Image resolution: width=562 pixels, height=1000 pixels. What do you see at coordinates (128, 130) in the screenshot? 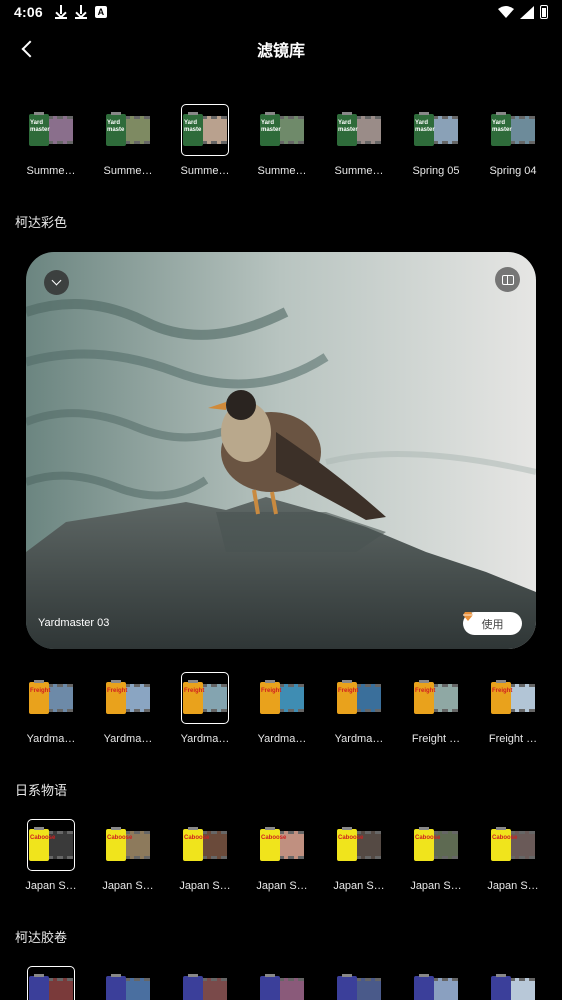
I see `film-roll-icon: Yard maste` at bounding box center [128, 130].